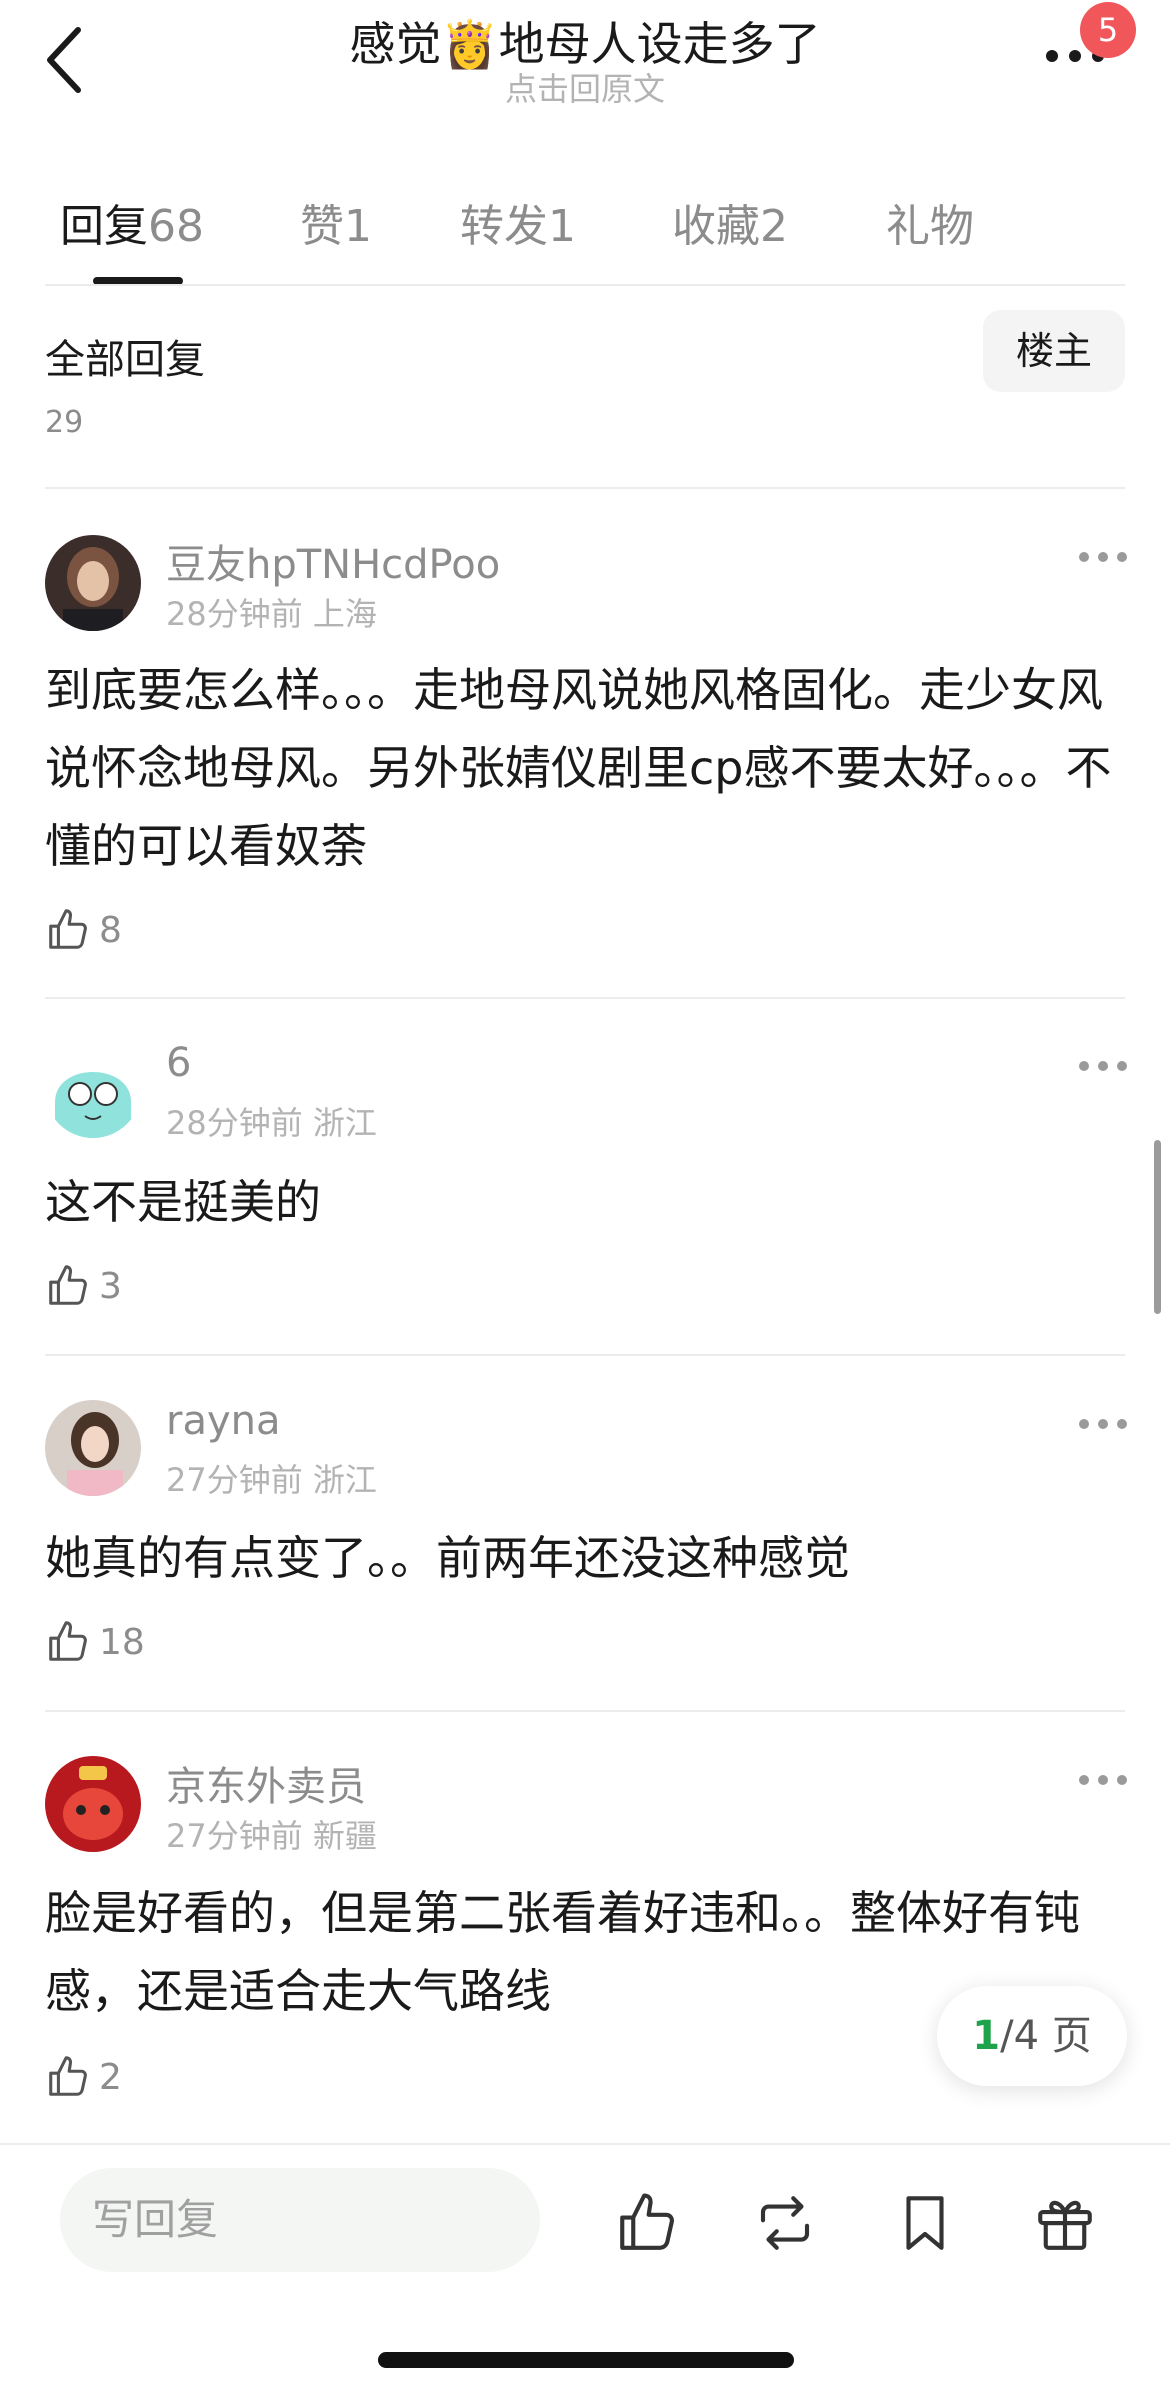  I want to click on tab-favorites: 收藏2, so click(730, 222).